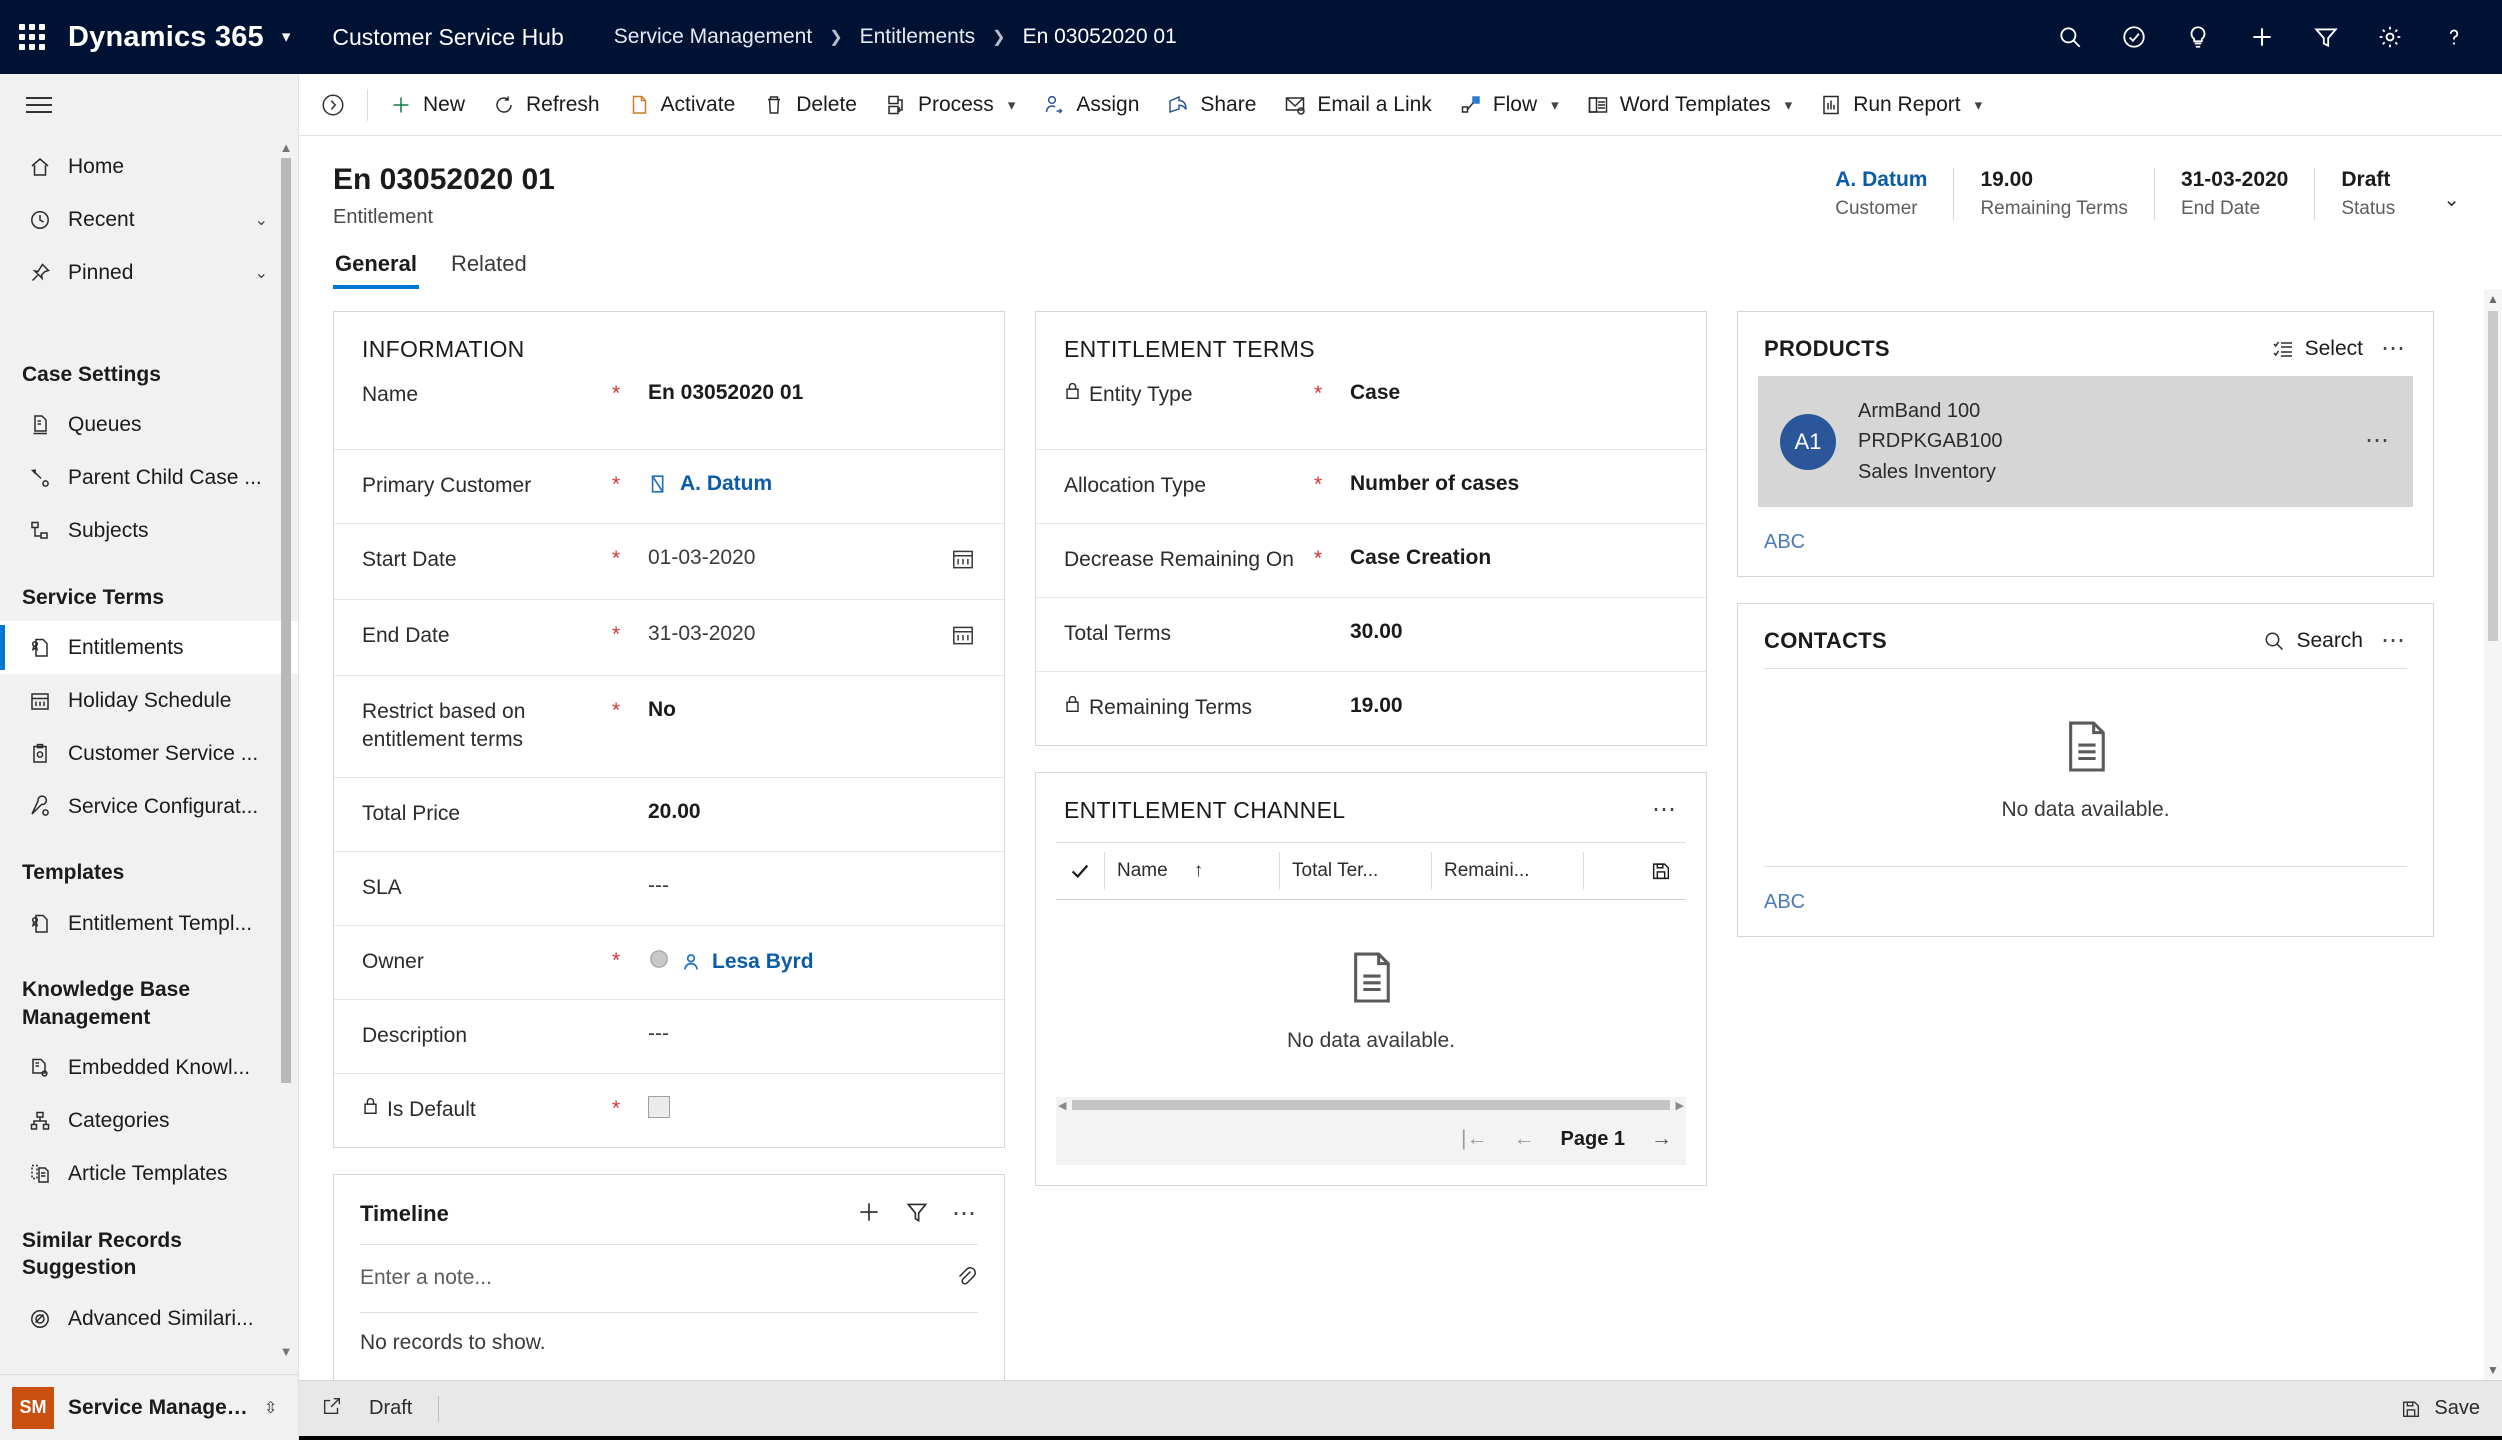 The height and width of the screenshot is (1440, 2502). What do you see at coordinates (812, 484) in the screenshot?
I see `field-value-primary-customer: A. Datum` at bounding box center [812, 484].